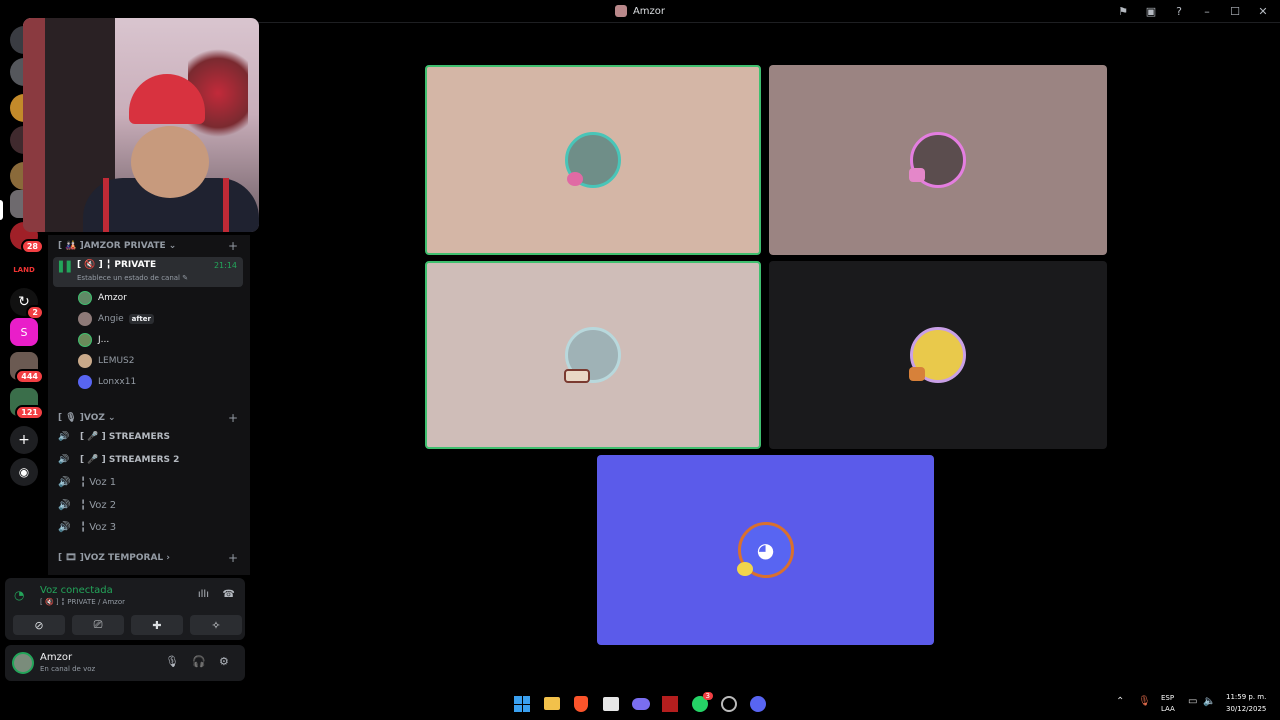 The width and height of the screenshot is (1280, 720). What do you see at coordinates (229, 594) in the screenshot?
I see `disconnect-icon: ☎` at bounding box center [229, 594].